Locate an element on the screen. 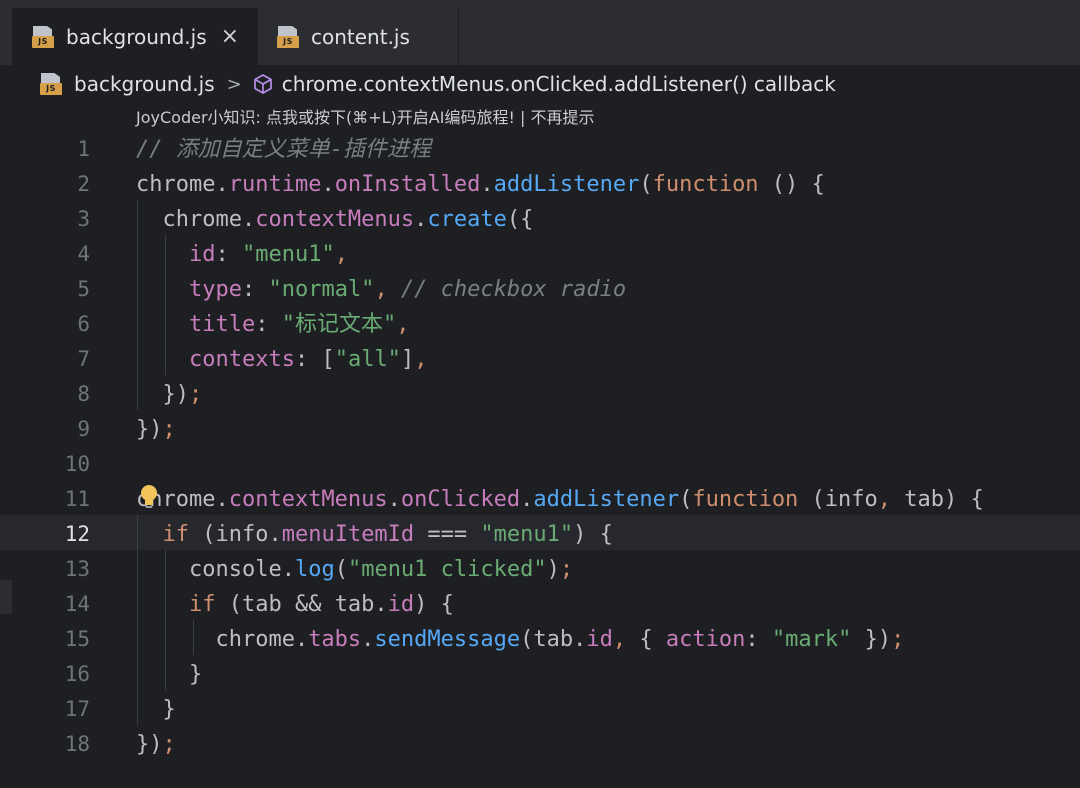  code-line: if (info.menuItemId === "menu1") { is located at coordinates (374, 534).